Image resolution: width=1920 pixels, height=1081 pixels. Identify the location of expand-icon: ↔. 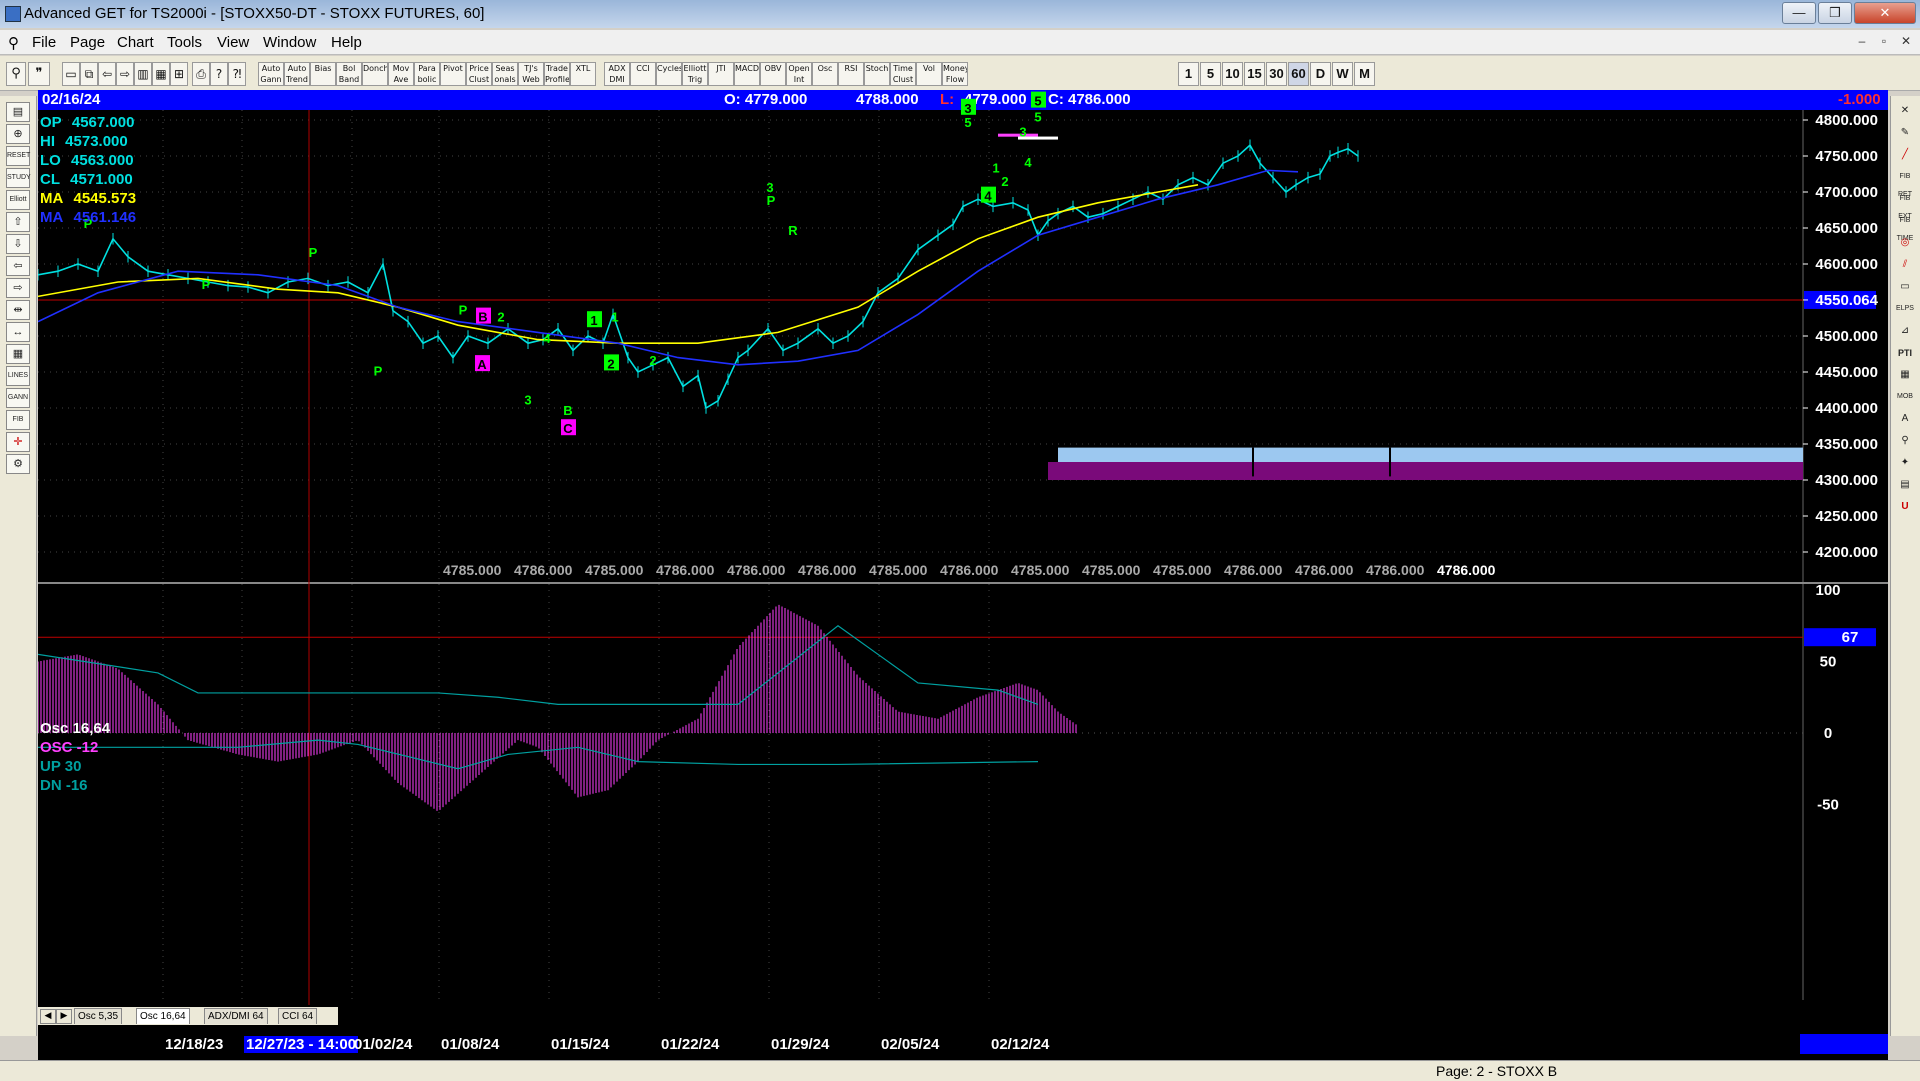
(18, 332).